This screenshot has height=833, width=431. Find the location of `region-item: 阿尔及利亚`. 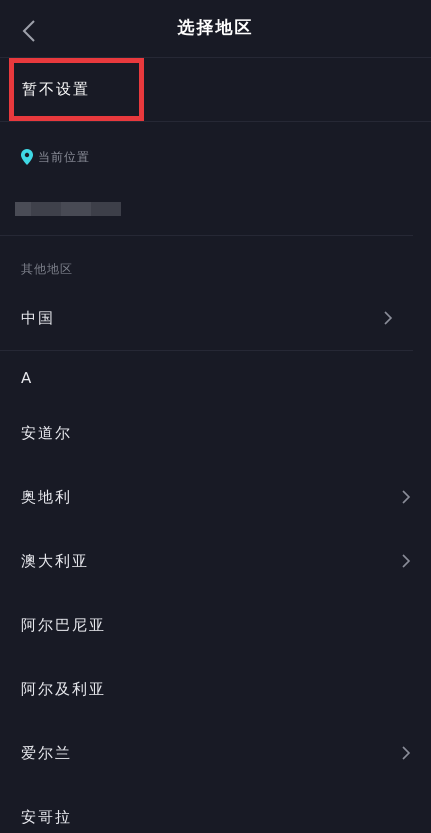

region-item: 阿尔及利亚 is located at coordinates (215, 689).